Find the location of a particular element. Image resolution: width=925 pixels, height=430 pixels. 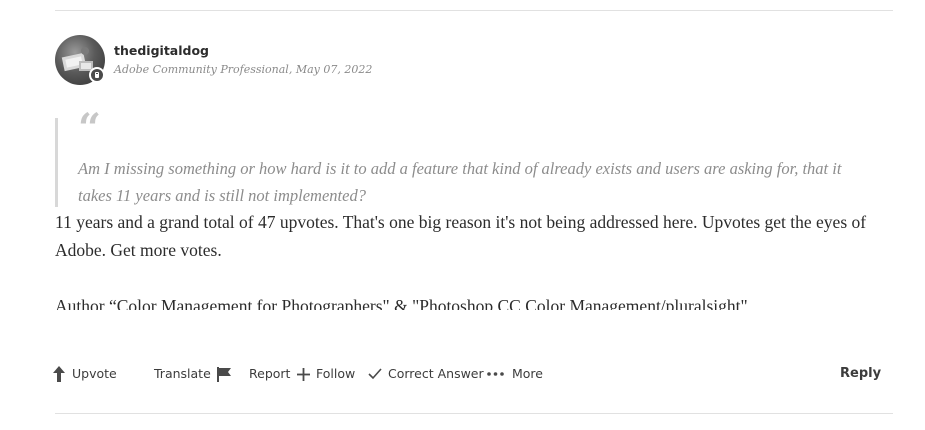

author-username: thedigitaldog is located at coordinates (161, 50).